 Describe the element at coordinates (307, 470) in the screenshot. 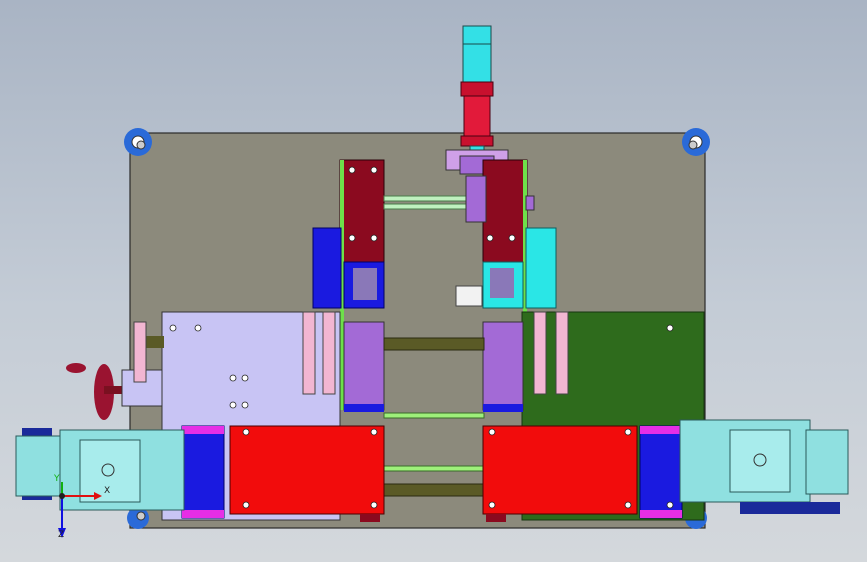

I see `left-red-gearbox` at that location.